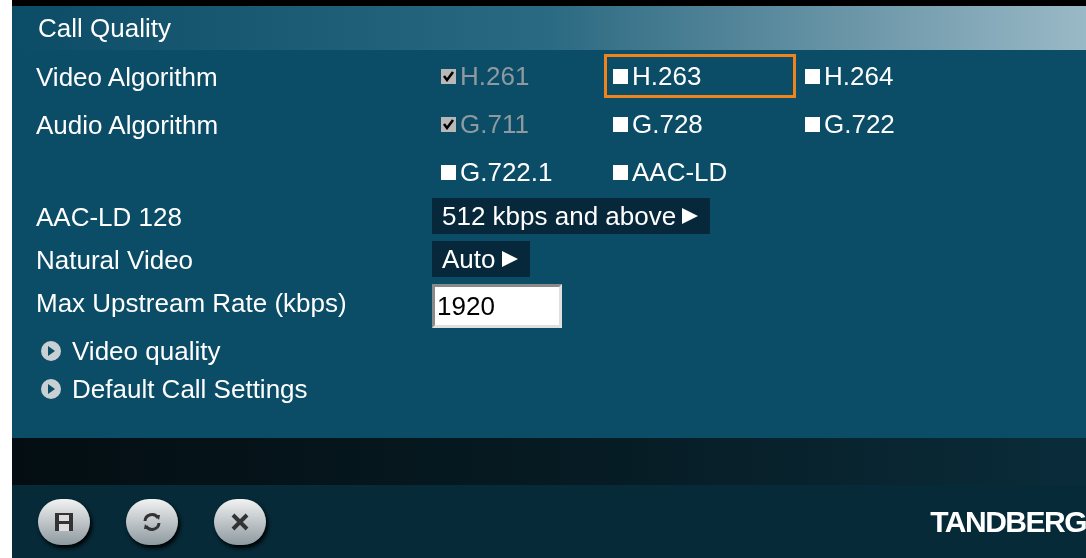 The image size is (1086, 558). I want to click on option-label: H.261, so click(495, 76).